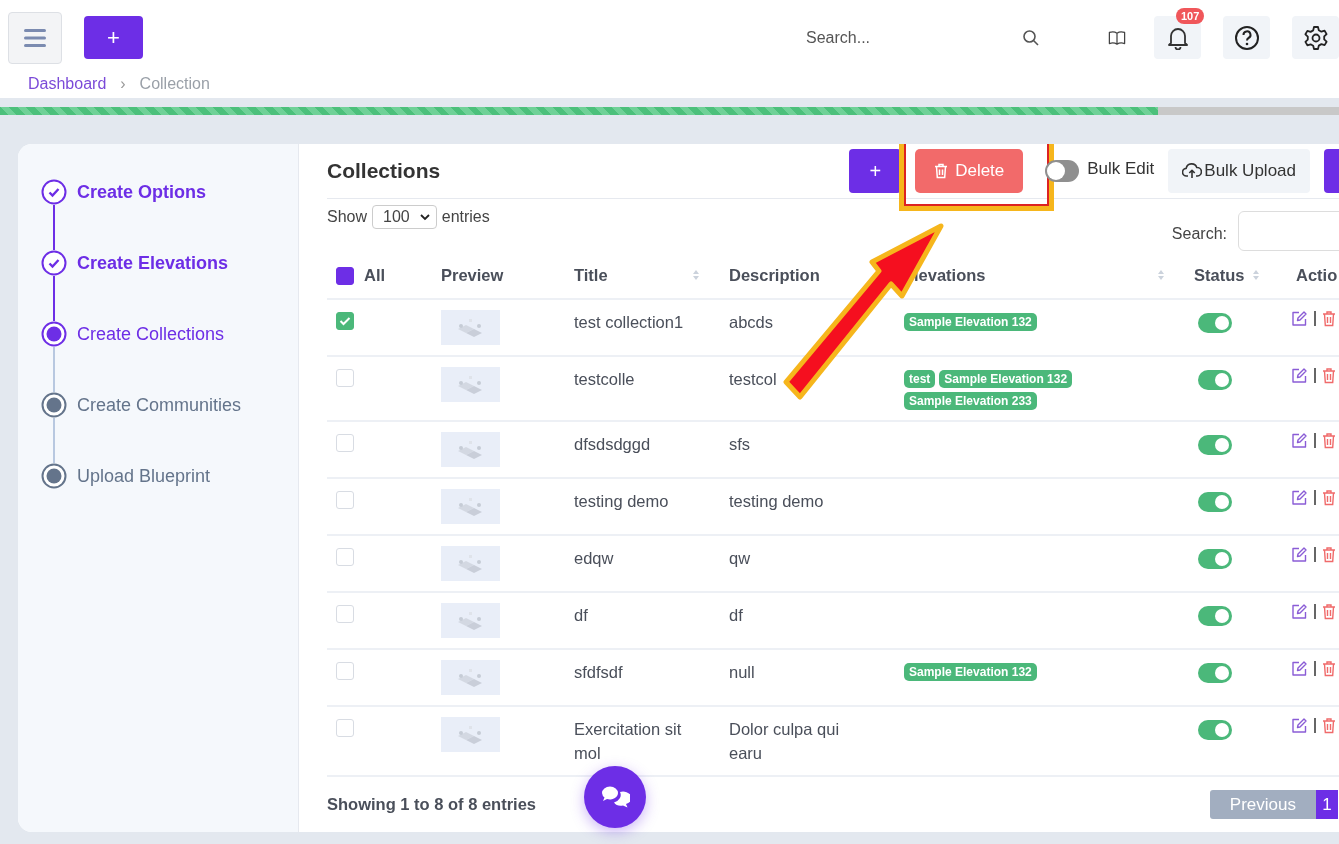  I want to click on entries-label: entries, so click(465, 217).